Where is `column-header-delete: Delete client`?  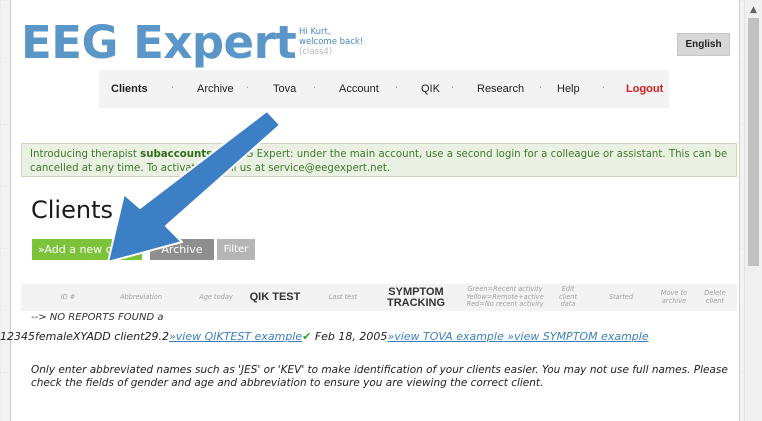 column-header-delete: Delete client is located at coordinates (715, 297).